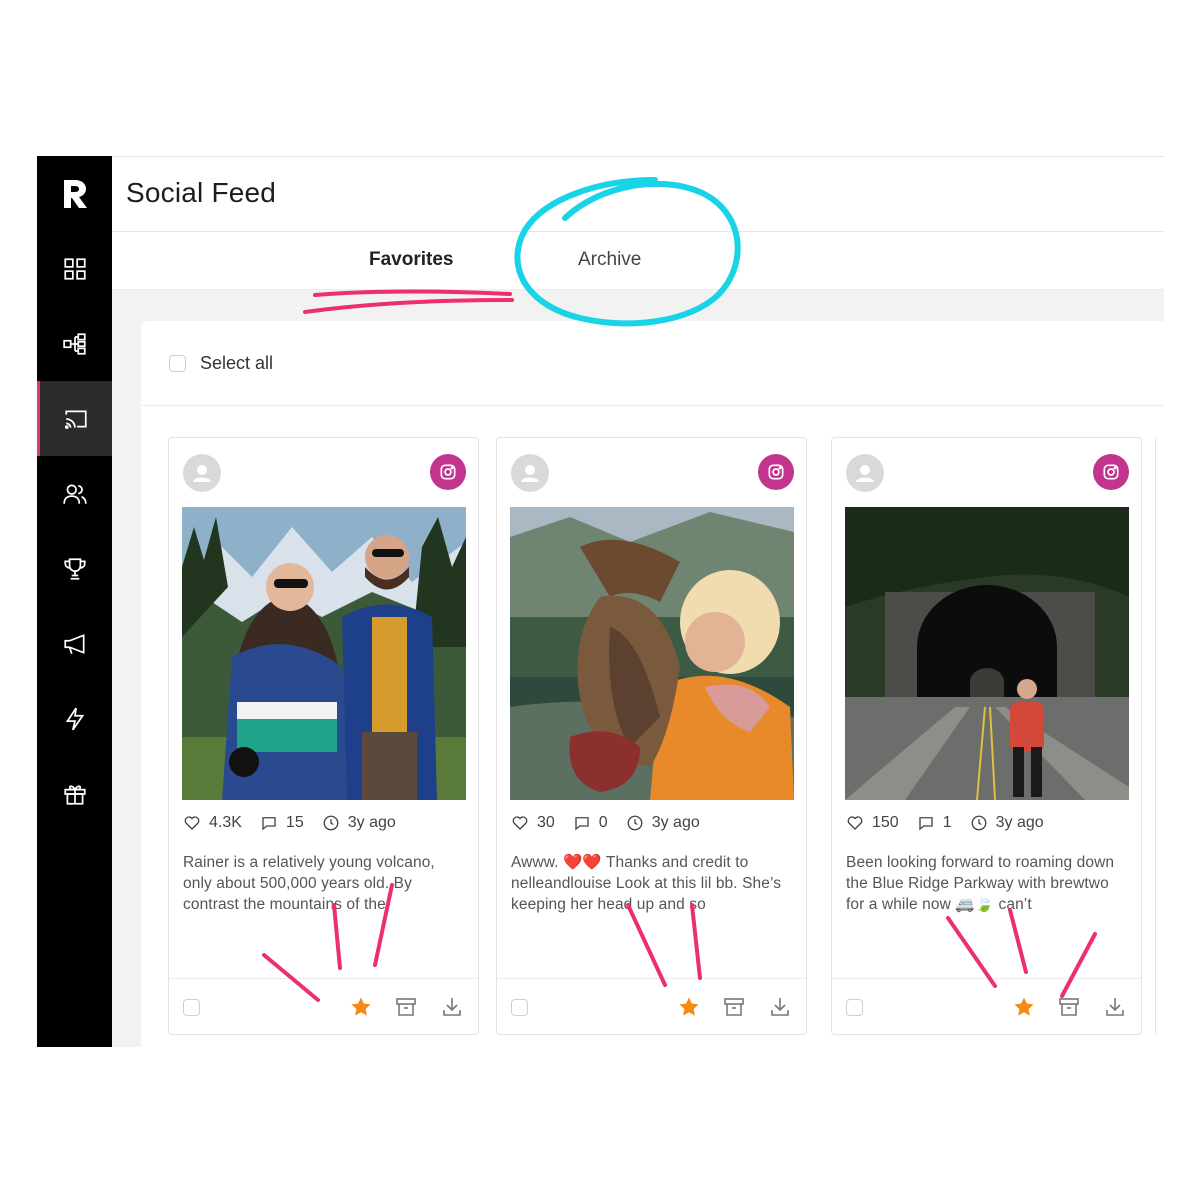 This screenshot has height=1200, width=1200. I want to click on tab-bar: Favorites Archive, so click(638, 261).